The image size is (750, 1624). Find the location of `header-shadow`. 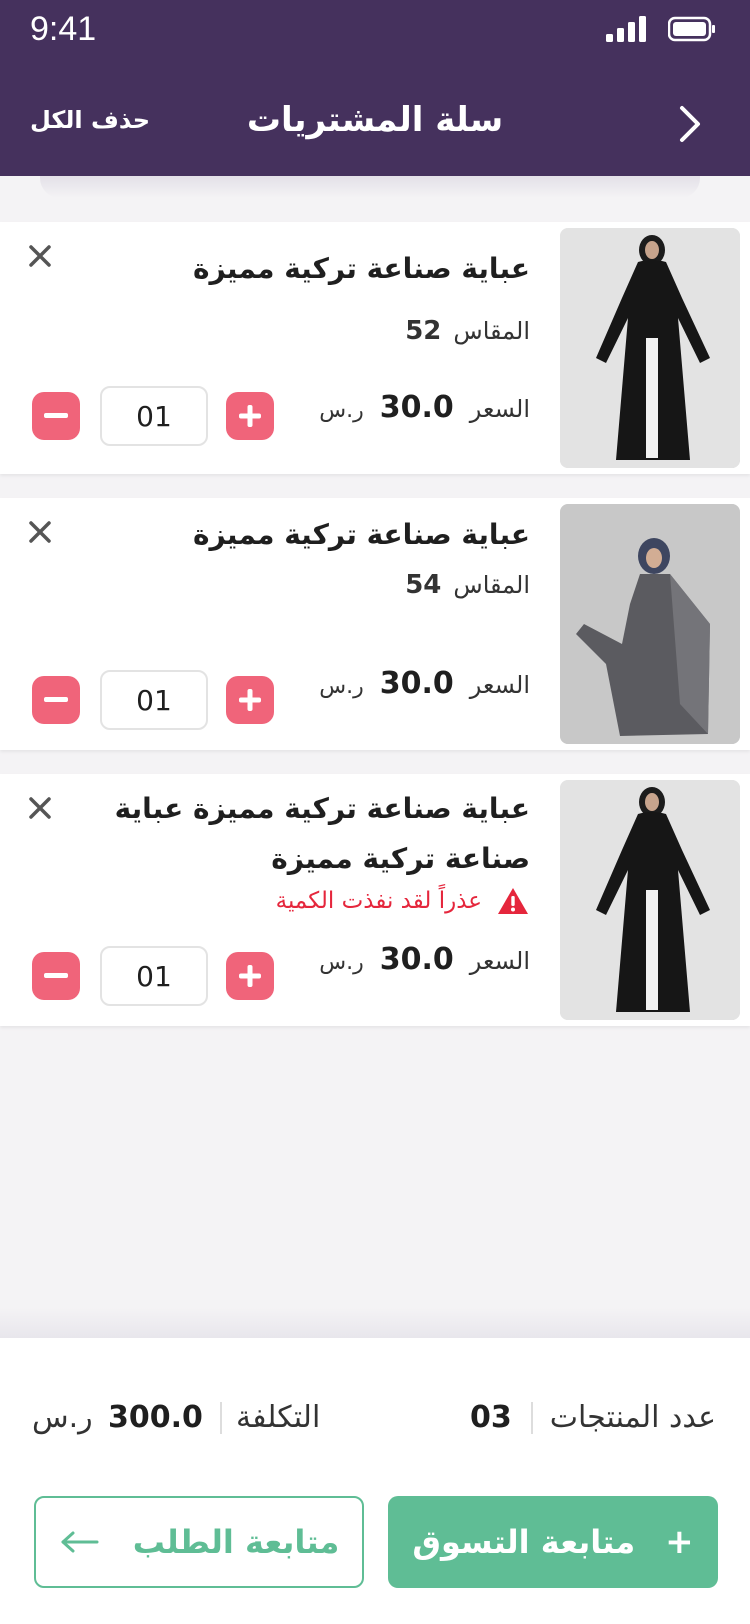

header-shadow is located at coordinates (370, 187).